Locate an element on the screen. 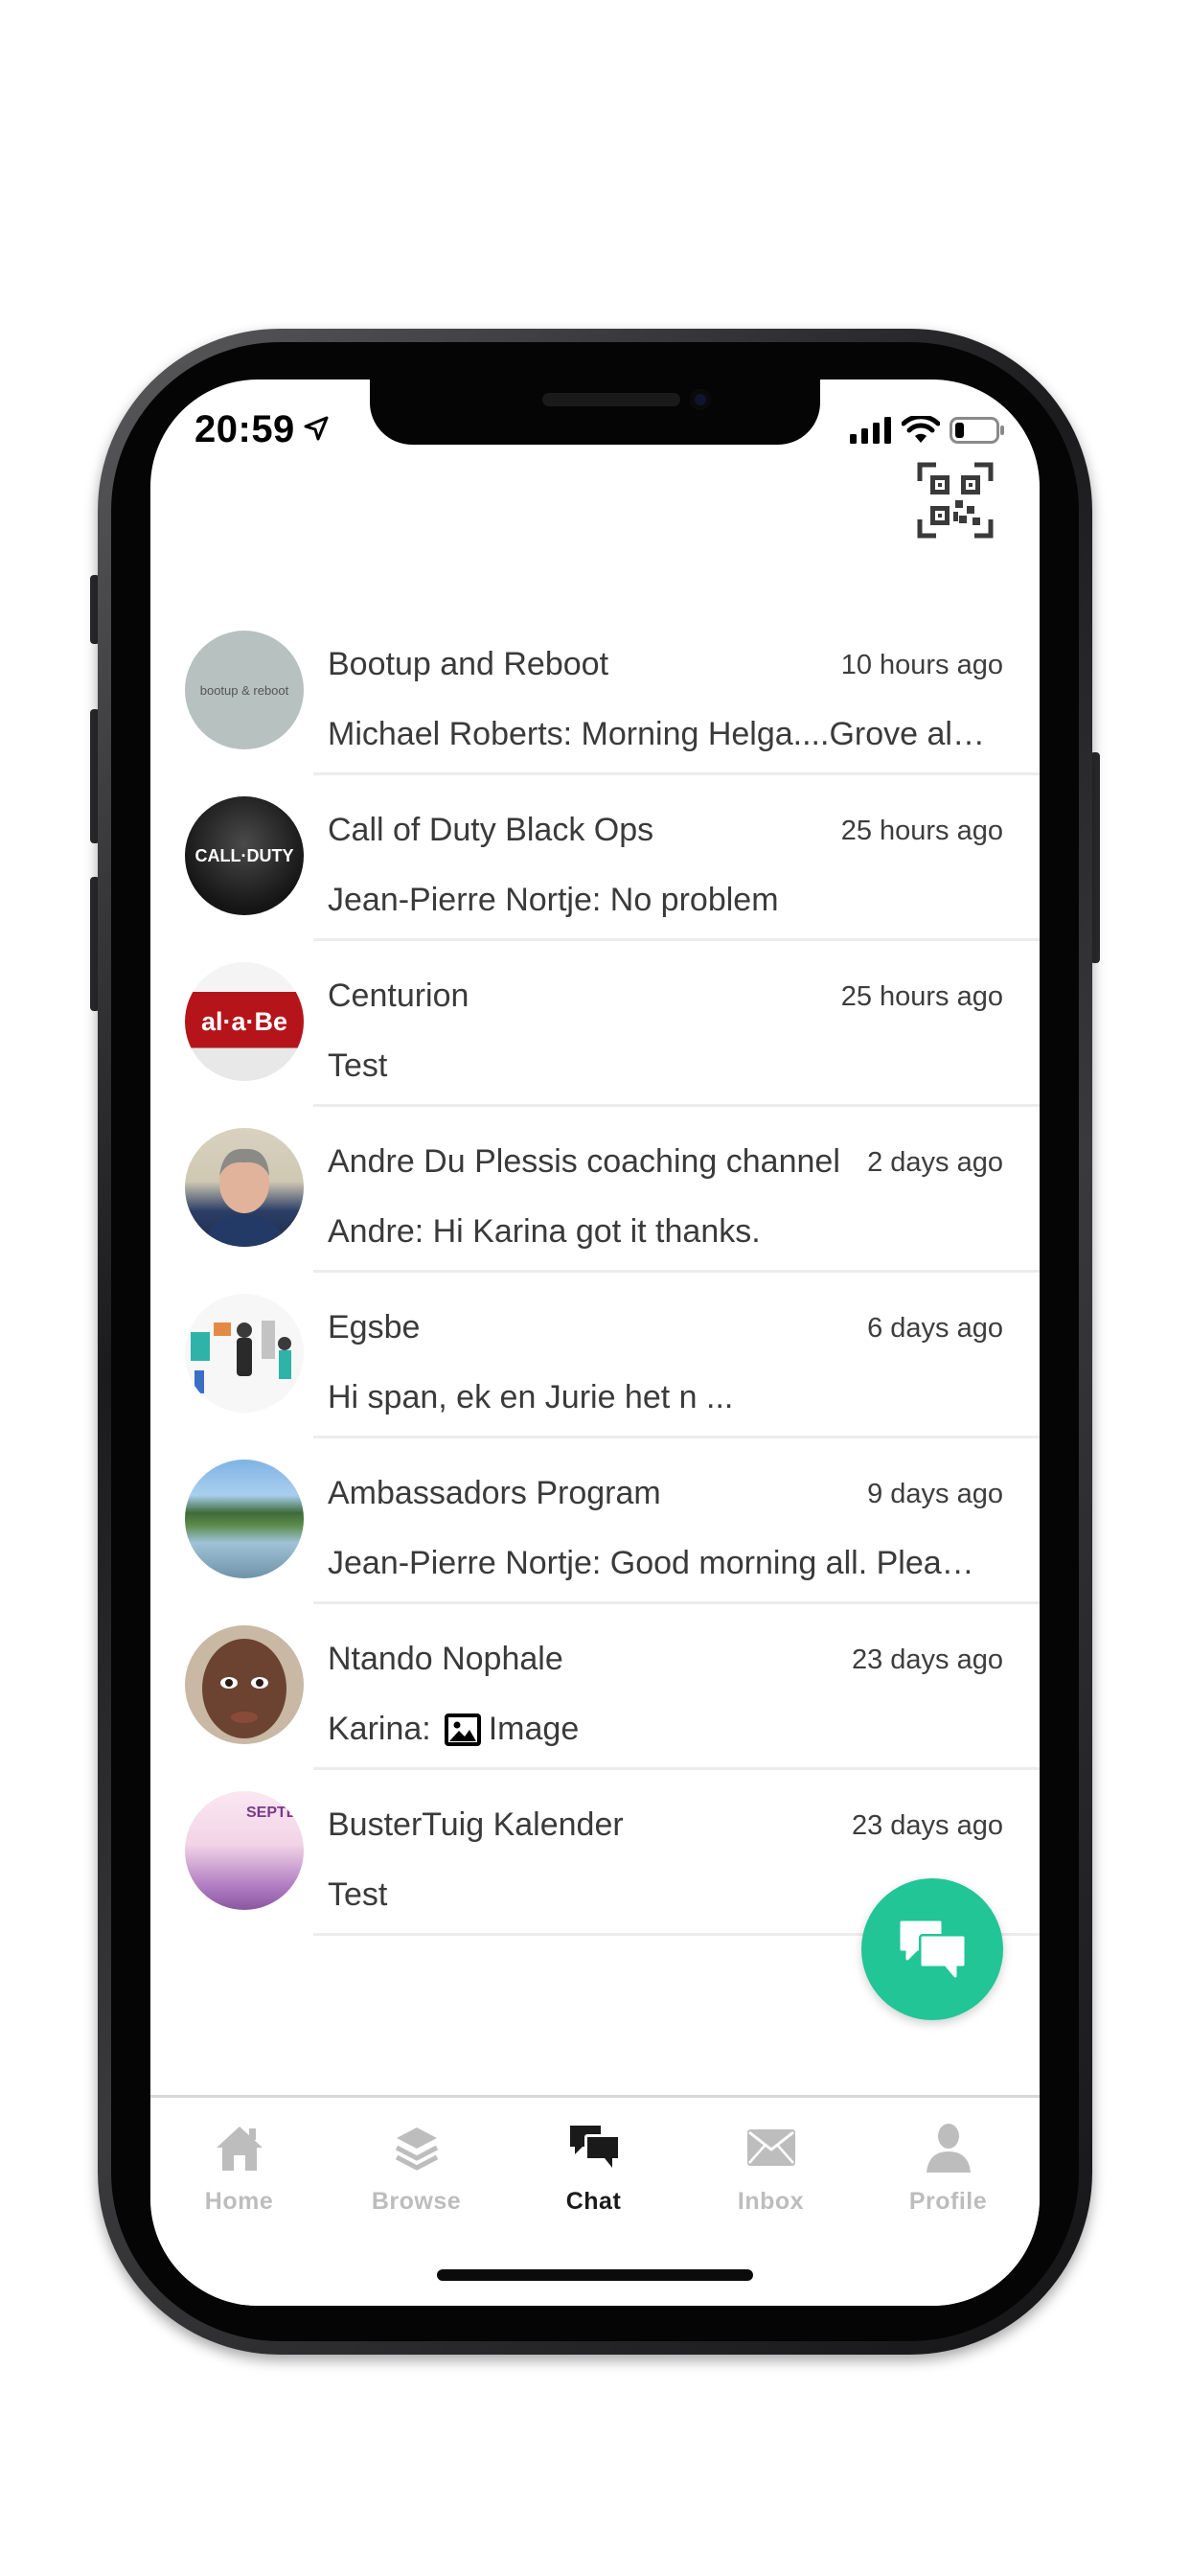 Image resolution: width=1190 pixels, height=2576 pixels. chat-icon is located at coordinates (594, 2148).